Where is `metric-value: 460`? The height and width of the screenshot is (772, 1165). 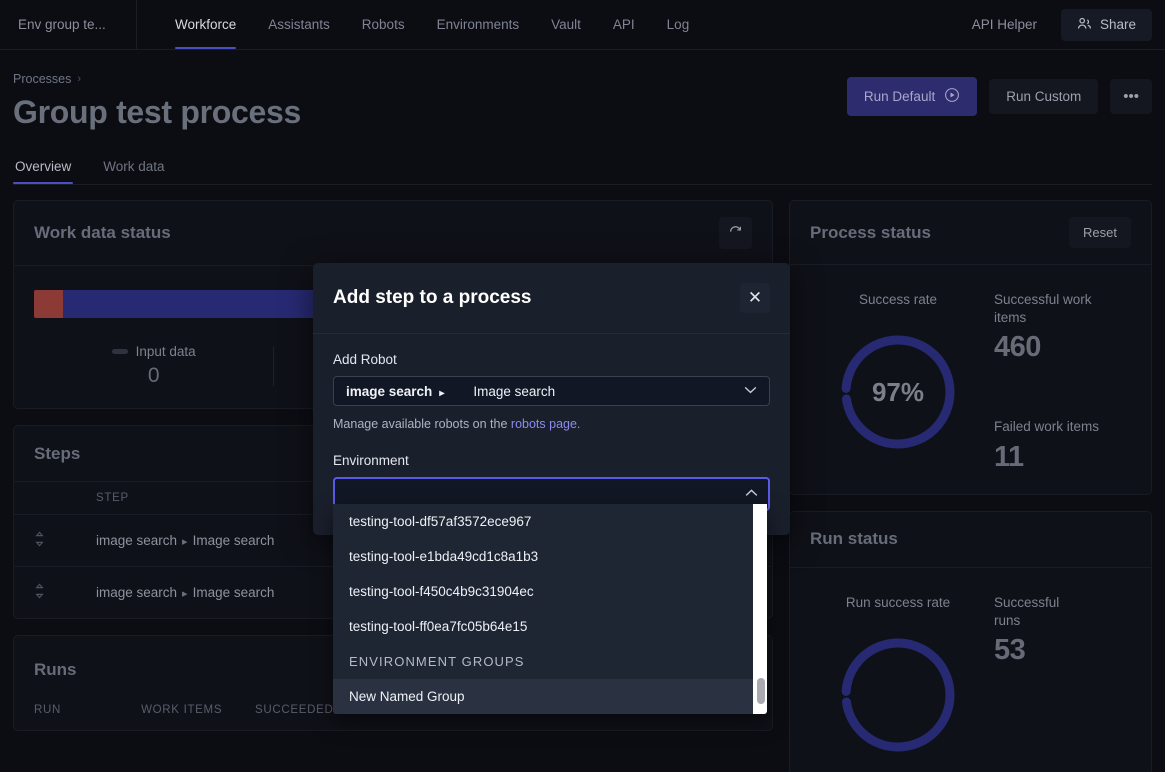 metric-value: 460 is located at coordinates (1017, 347).